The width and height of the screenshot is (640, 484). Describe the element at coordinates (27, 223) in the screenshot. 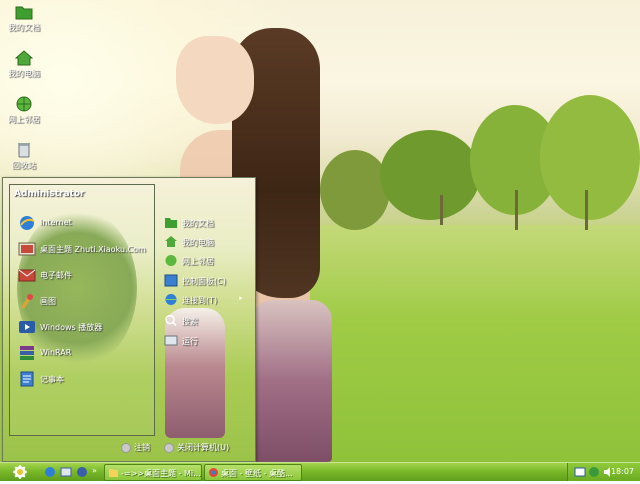

I see `internet-explorer-icon` at that location.